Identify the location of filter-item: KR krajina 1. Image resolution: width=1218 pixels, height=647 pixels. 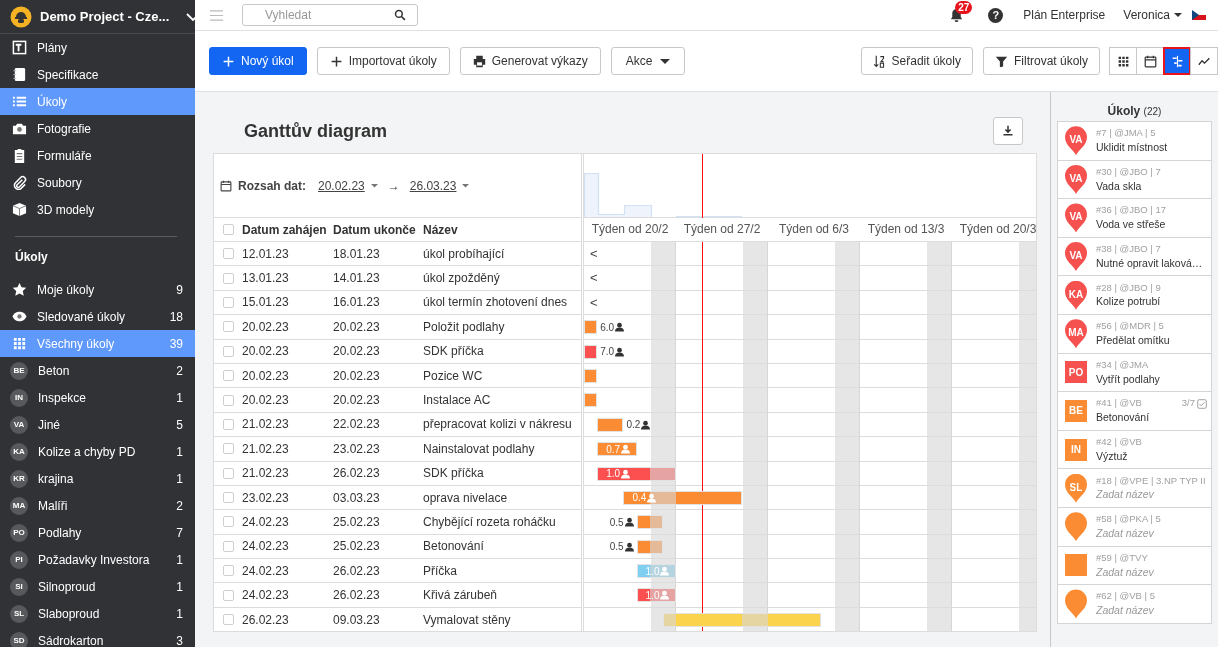
(97, 478).